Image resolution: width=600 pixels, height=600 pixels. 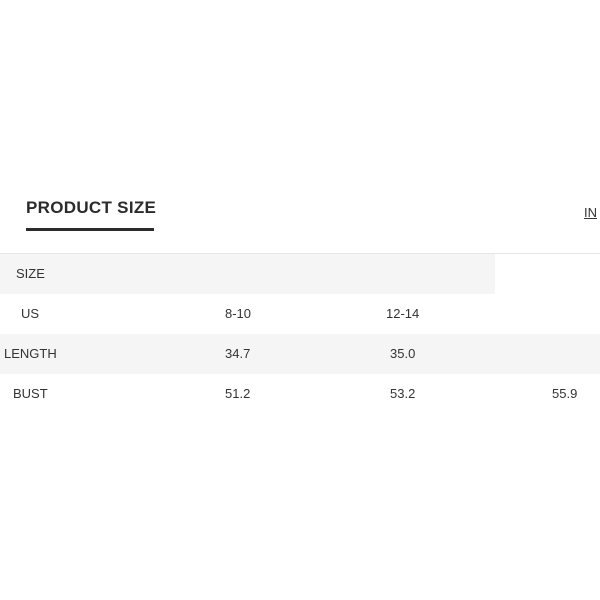 What do you see at coordinates (300, 314) in the screenshot?
I see `table-row: US 8-10 12-14` at bounding box center [300, 314].